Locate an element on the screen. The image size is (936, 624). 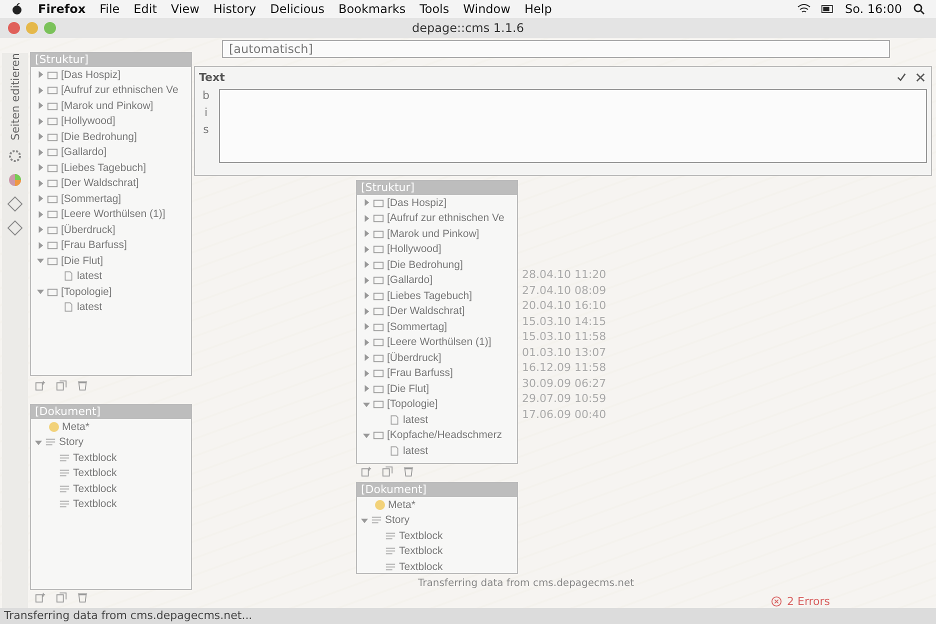
menu-item: Edit is located at coordinates (145, 9).